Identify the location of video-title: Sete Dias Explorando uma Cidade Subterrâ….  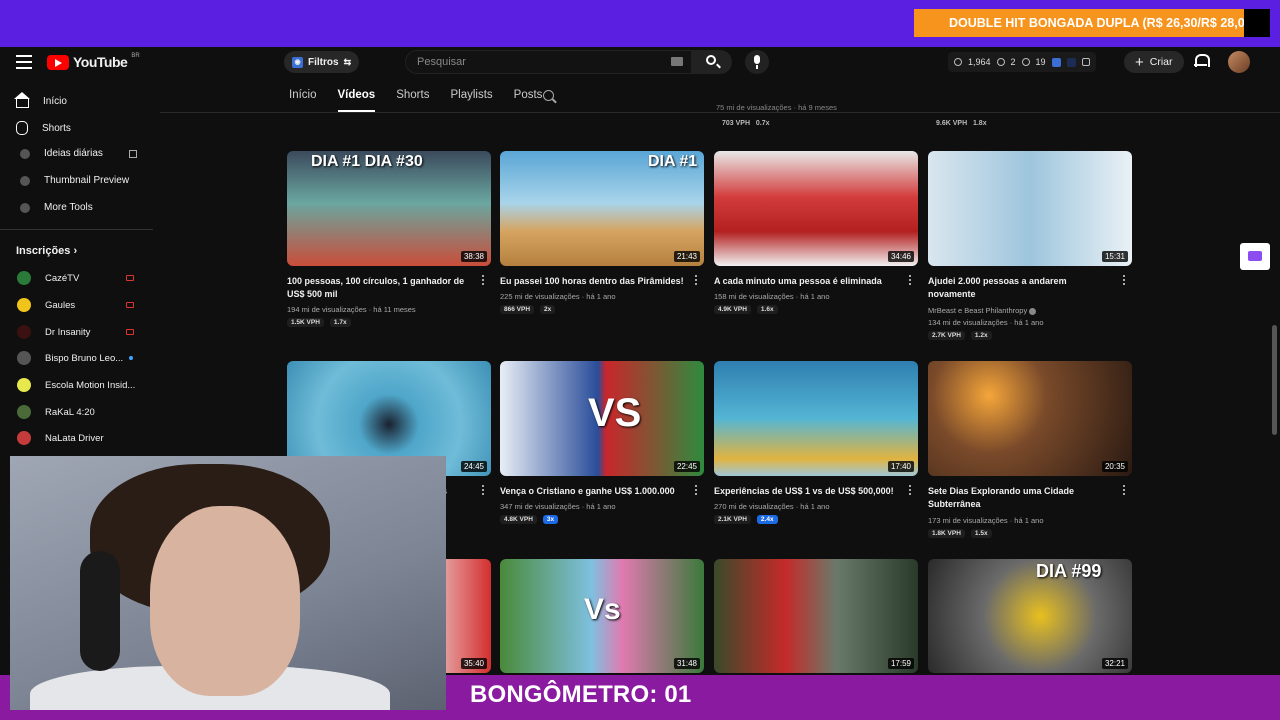
(1020, 498).